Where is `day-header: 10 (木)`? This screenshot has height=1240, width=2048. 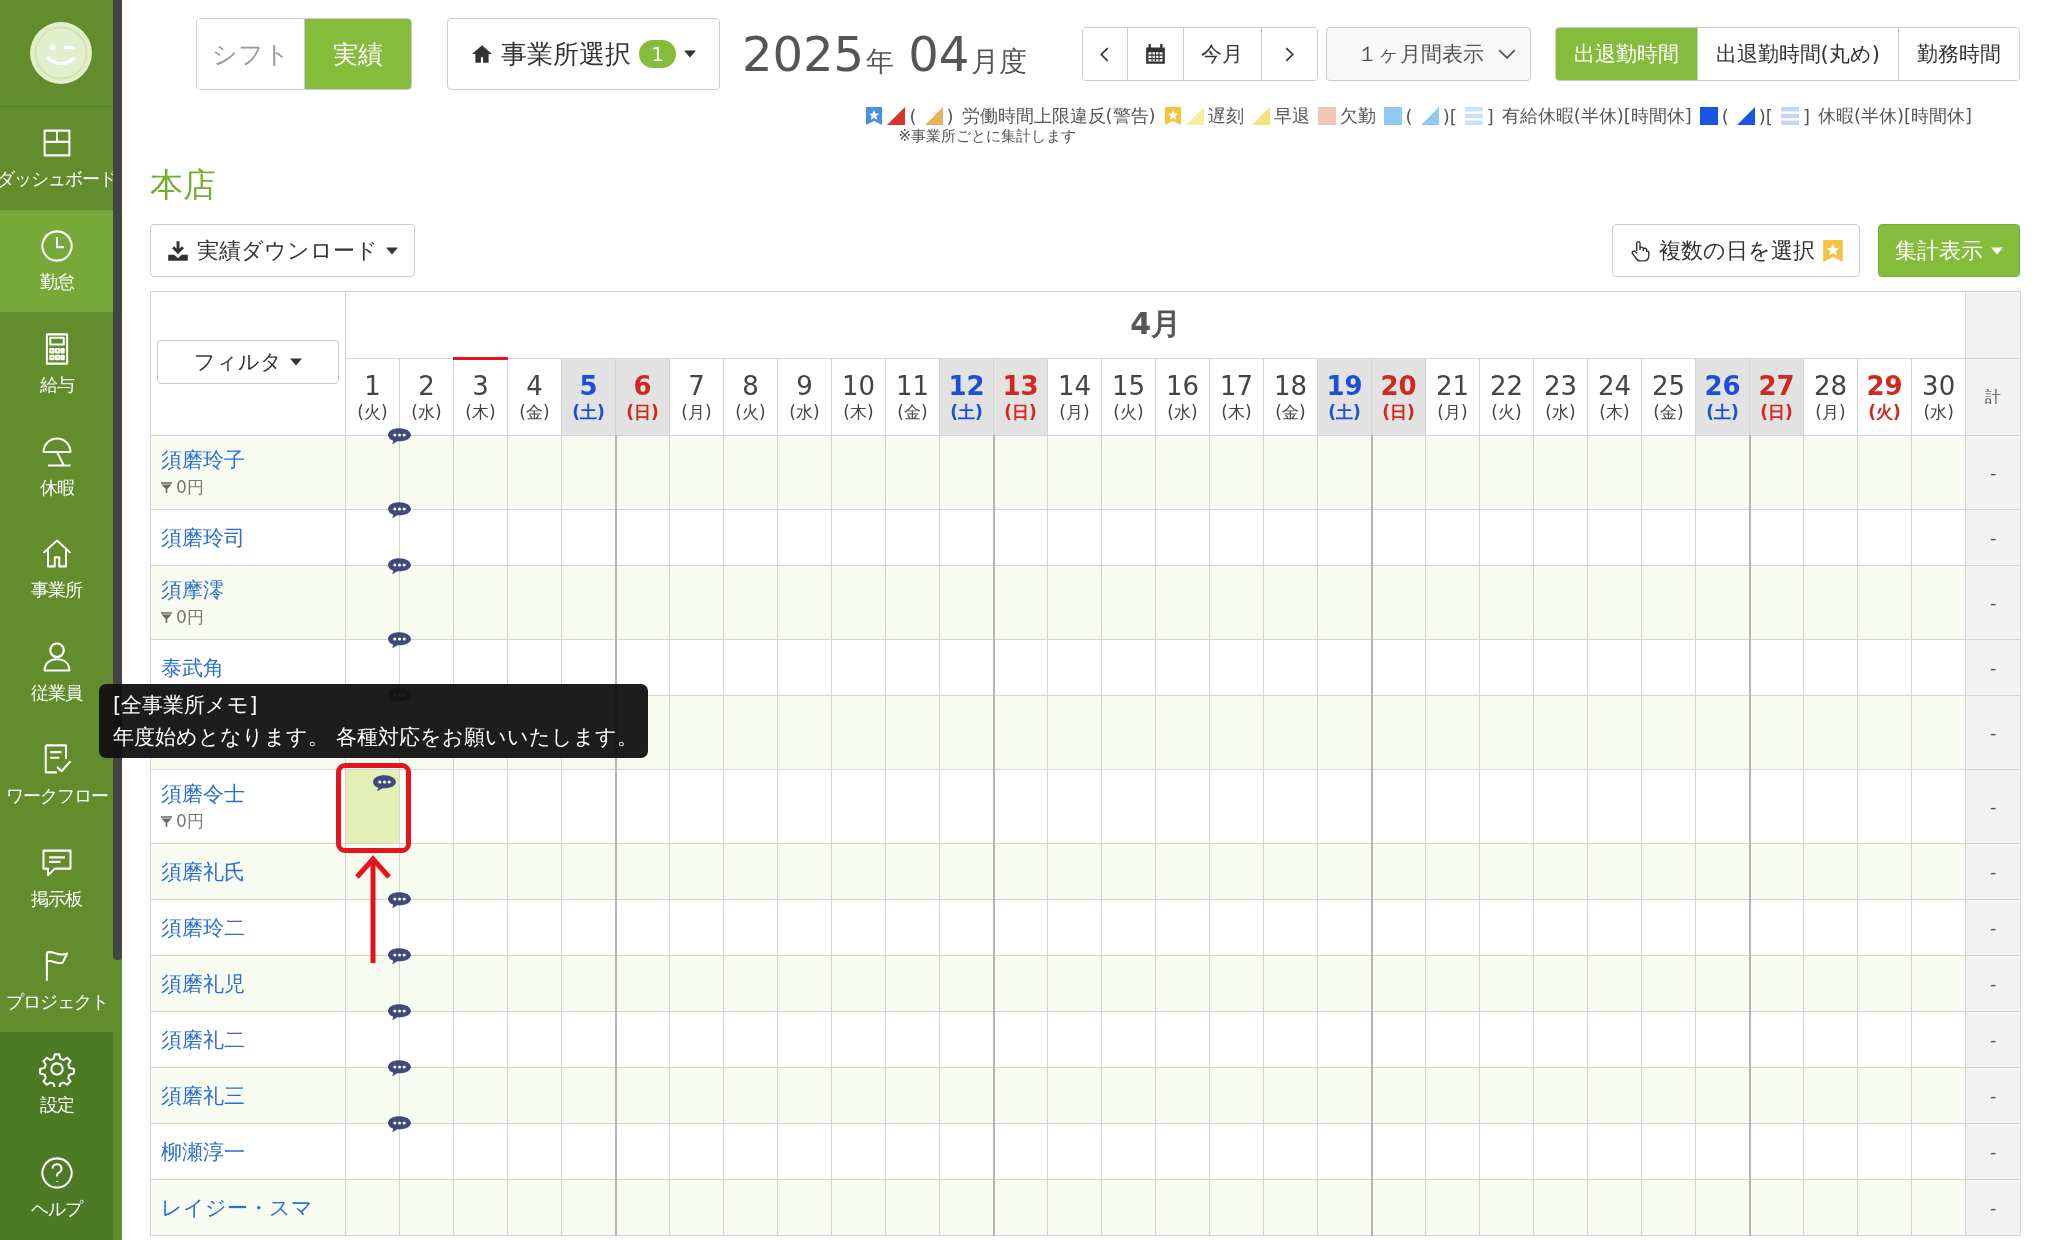
day-header: 10 (木) is located at coordinates (858, 397).